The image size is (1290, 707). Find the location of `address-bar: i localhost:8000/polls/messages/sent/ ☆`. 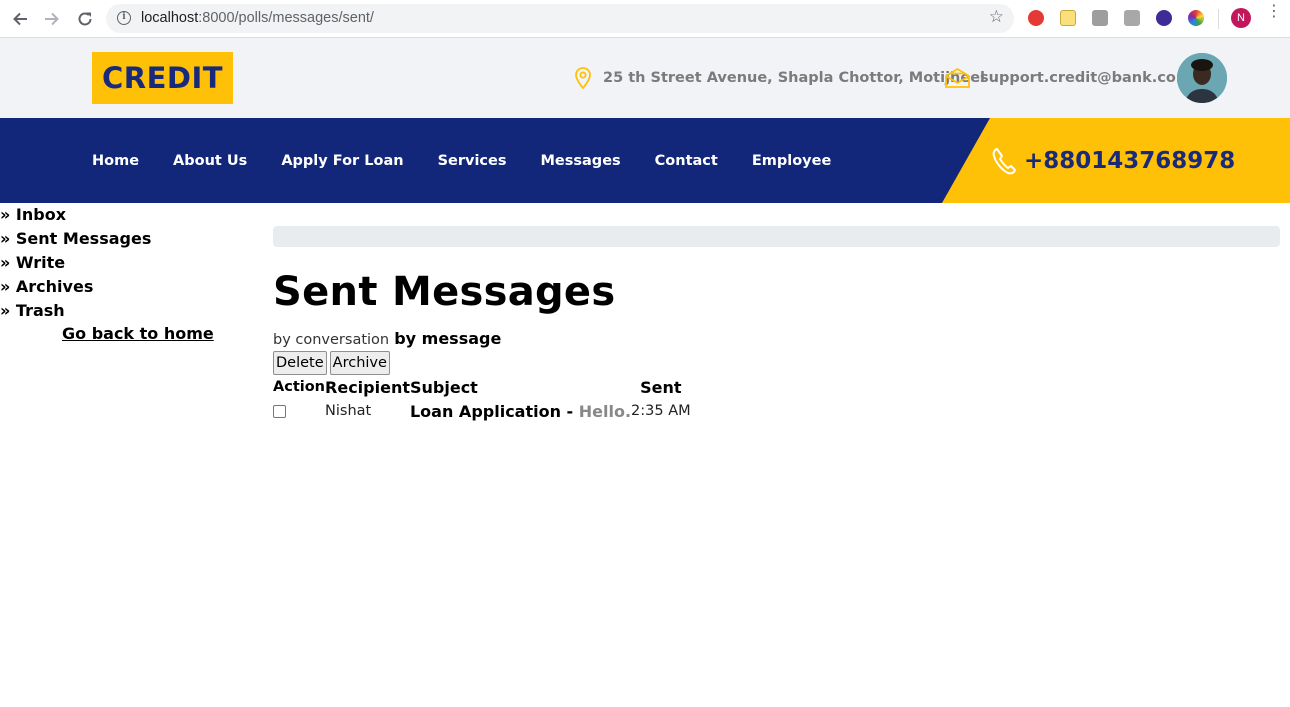

address-bar: i localhost:8000/polls/messages/sent/ ☆ is located at coordinates (560, 18).